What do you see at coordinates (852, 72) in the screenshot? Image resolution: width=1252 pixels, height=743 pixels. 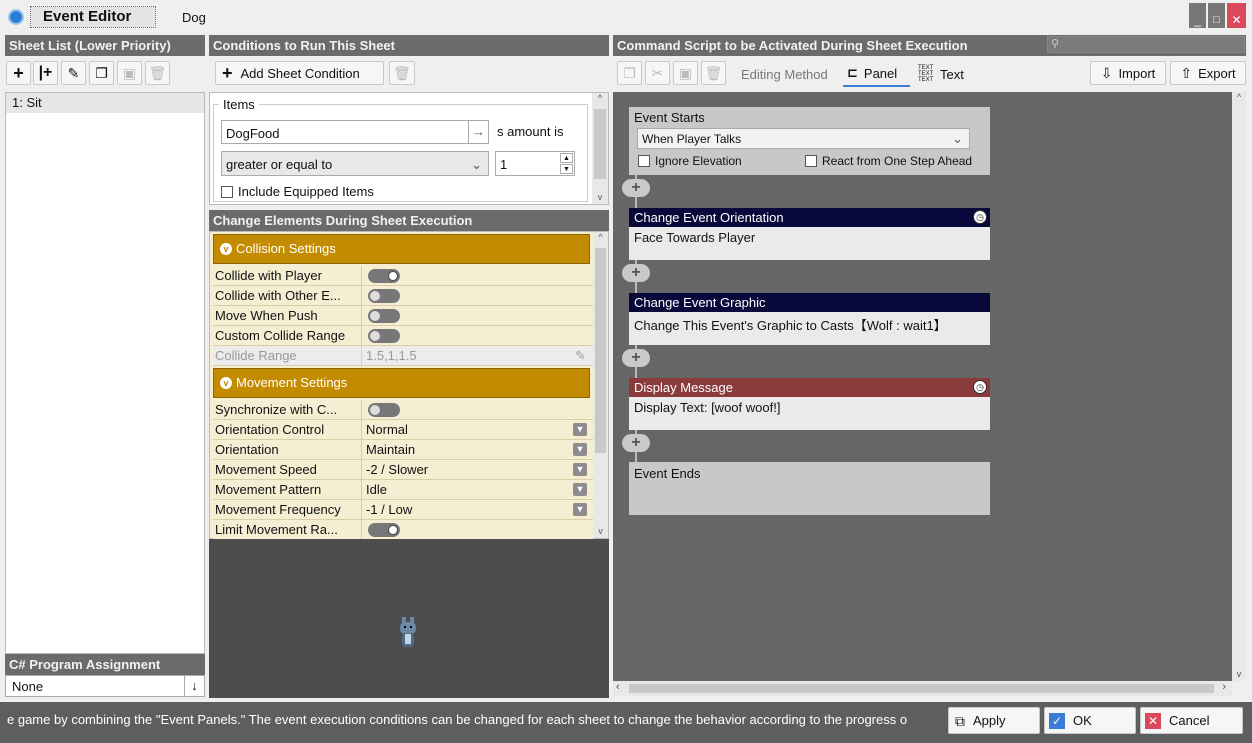 I see `panel-icon: ⊏` at bounding box center [852, 72].